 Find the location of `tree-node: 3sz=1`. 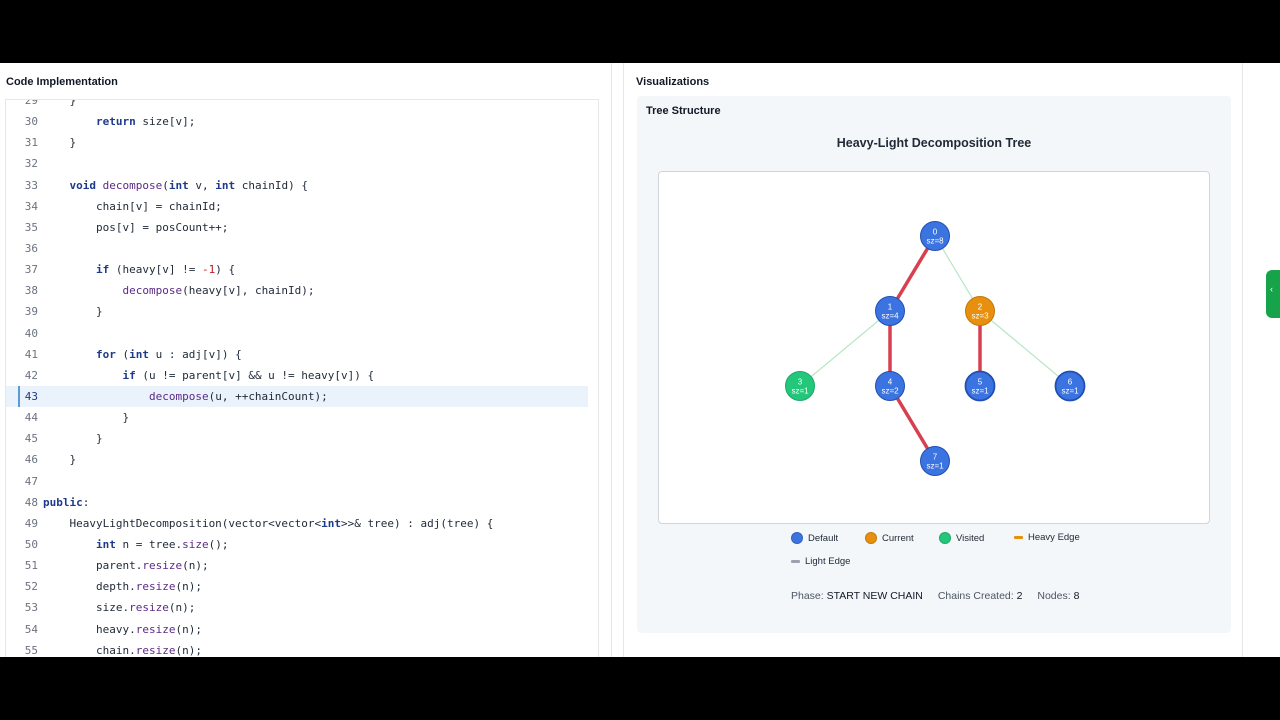

tree-node: 3sz=1 is located at coordinates (800, 386).